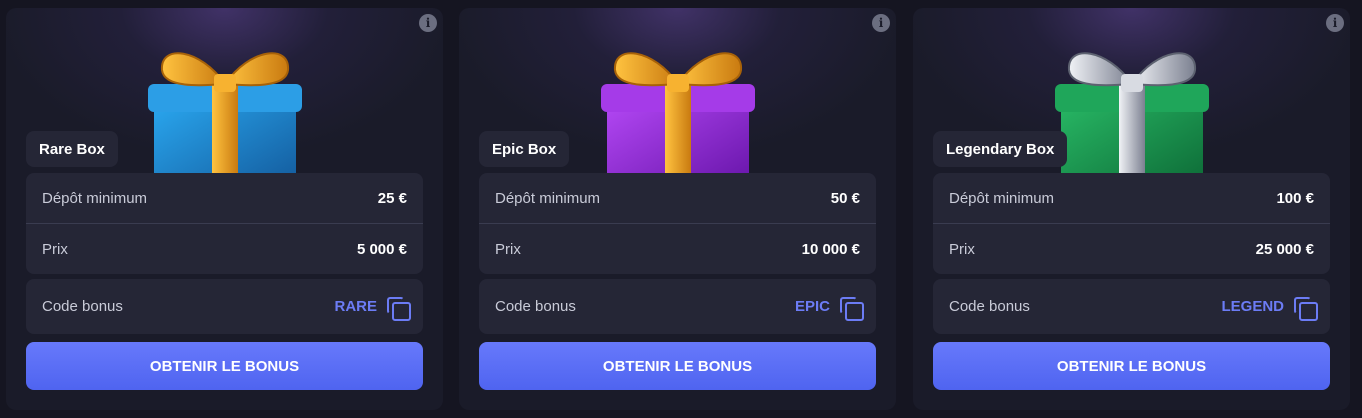 The width and height of the screenshot is (1362, 418). I want to click on code-row: Code bonus LEGEND, so click(1131, 306).